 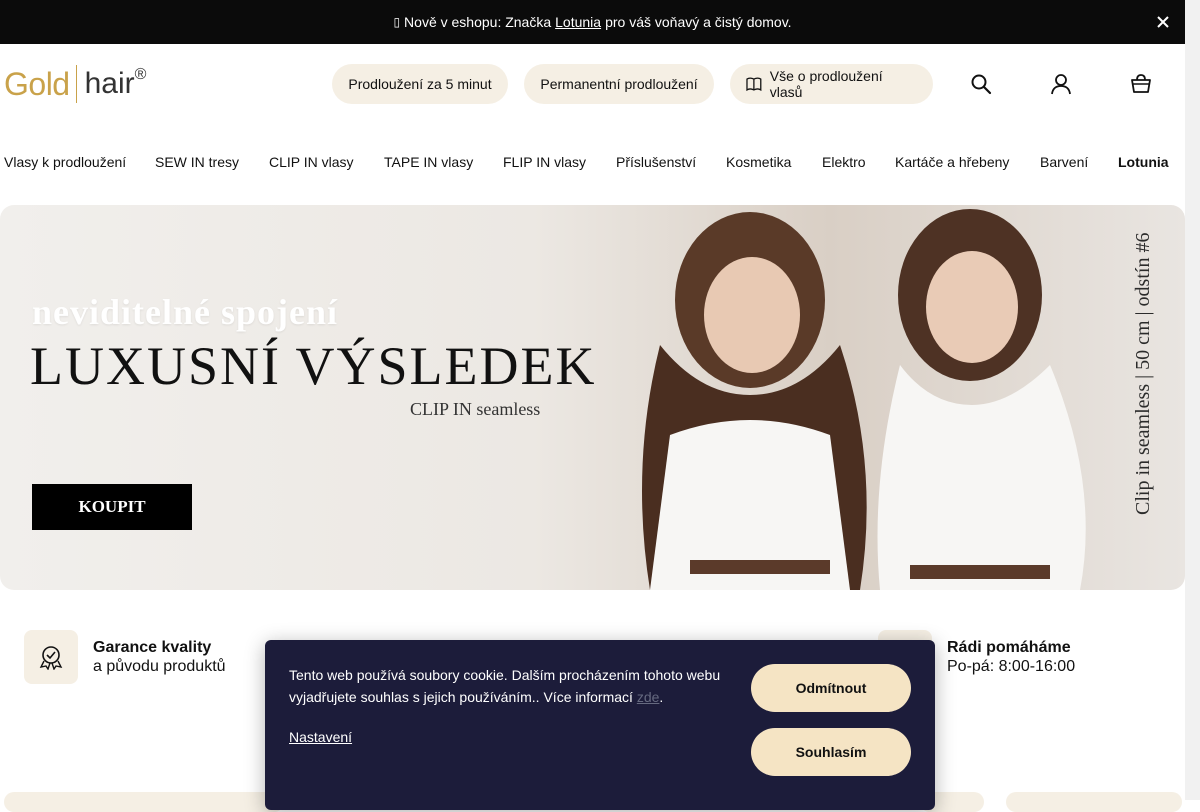 What do you see at coordinates (1011, 666) in the screenshot?
I see `feature-text: Po-pá: 8:00-16:00` at bounding box center [1011, 666].